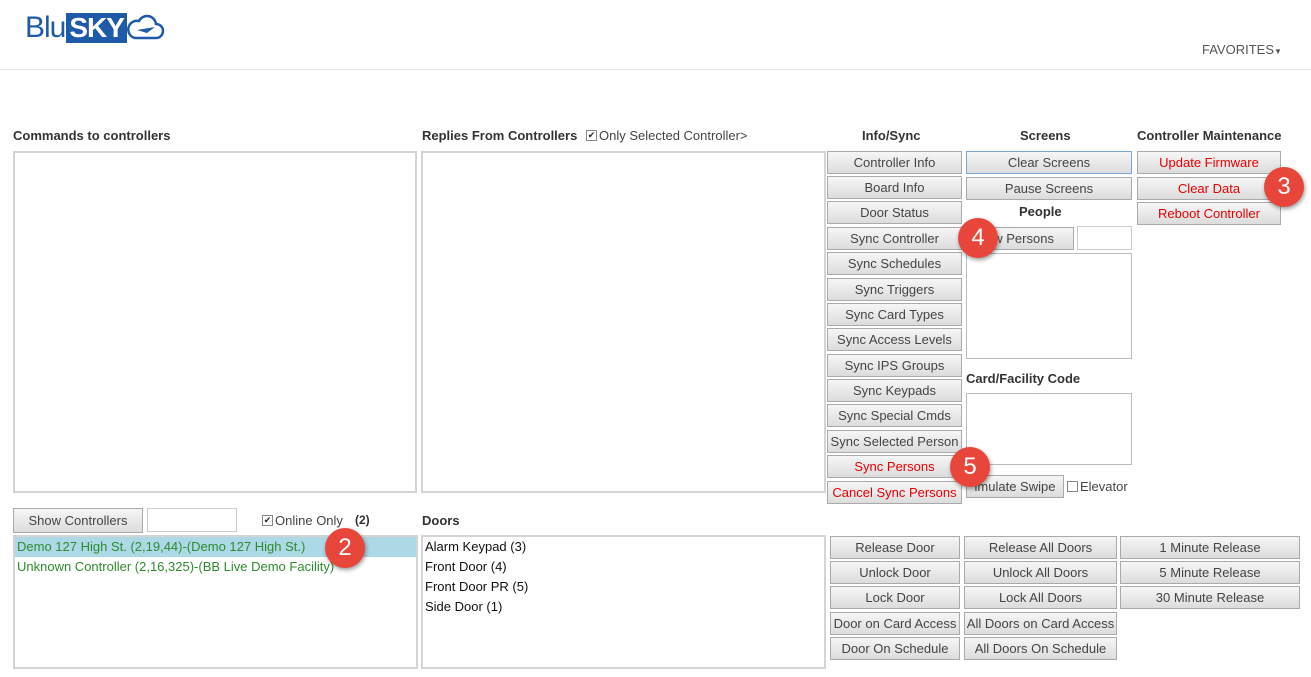 The image size is (1311, 677). I want to click on callout-badge: 5, so click(970, 467).